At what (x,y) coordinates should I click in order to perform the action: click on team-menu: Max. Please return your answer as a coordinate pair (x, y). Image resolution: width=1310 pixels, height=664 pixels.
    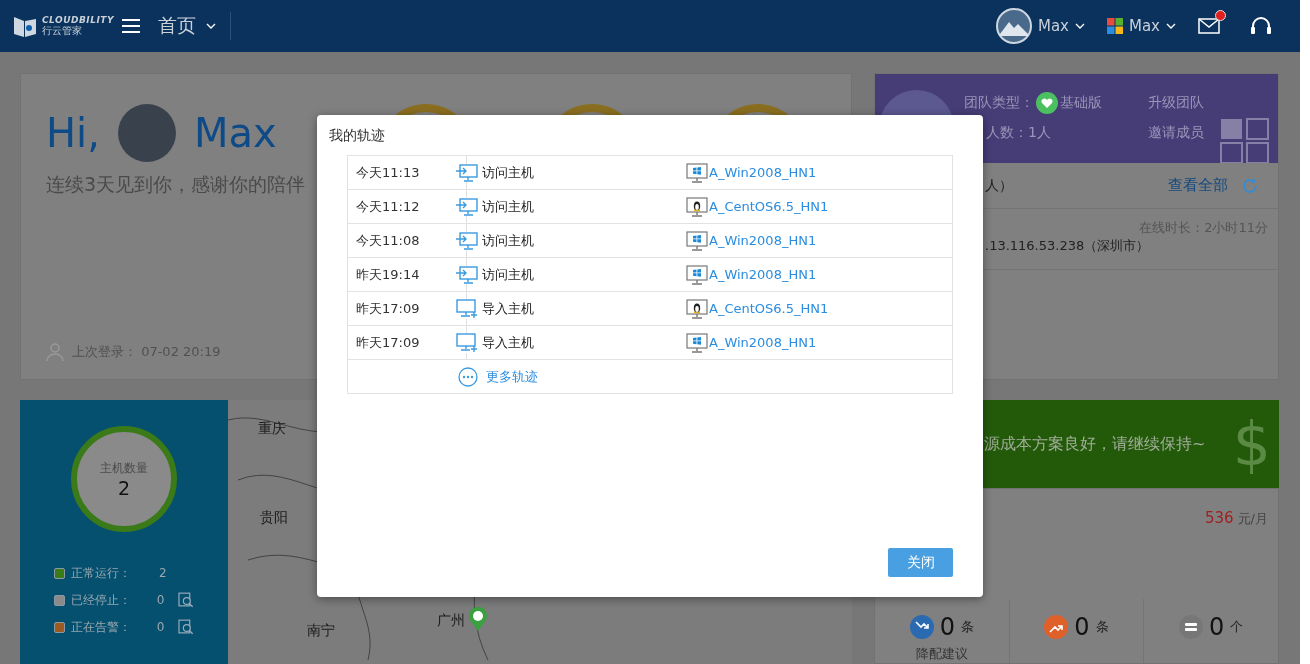
    Looking at the image, I should click on (1141, 26).